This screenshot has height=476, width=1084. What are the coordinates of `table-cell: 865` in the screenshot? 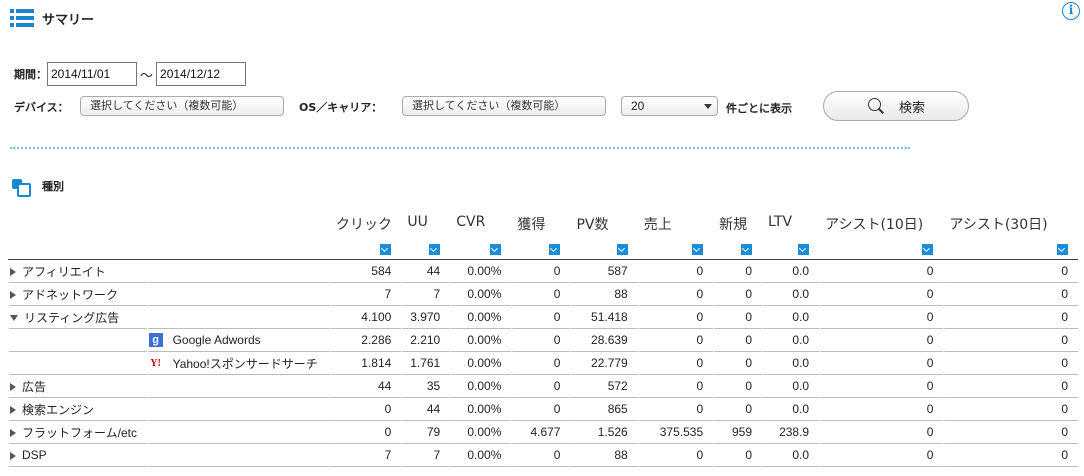 It's located at (604, 409).